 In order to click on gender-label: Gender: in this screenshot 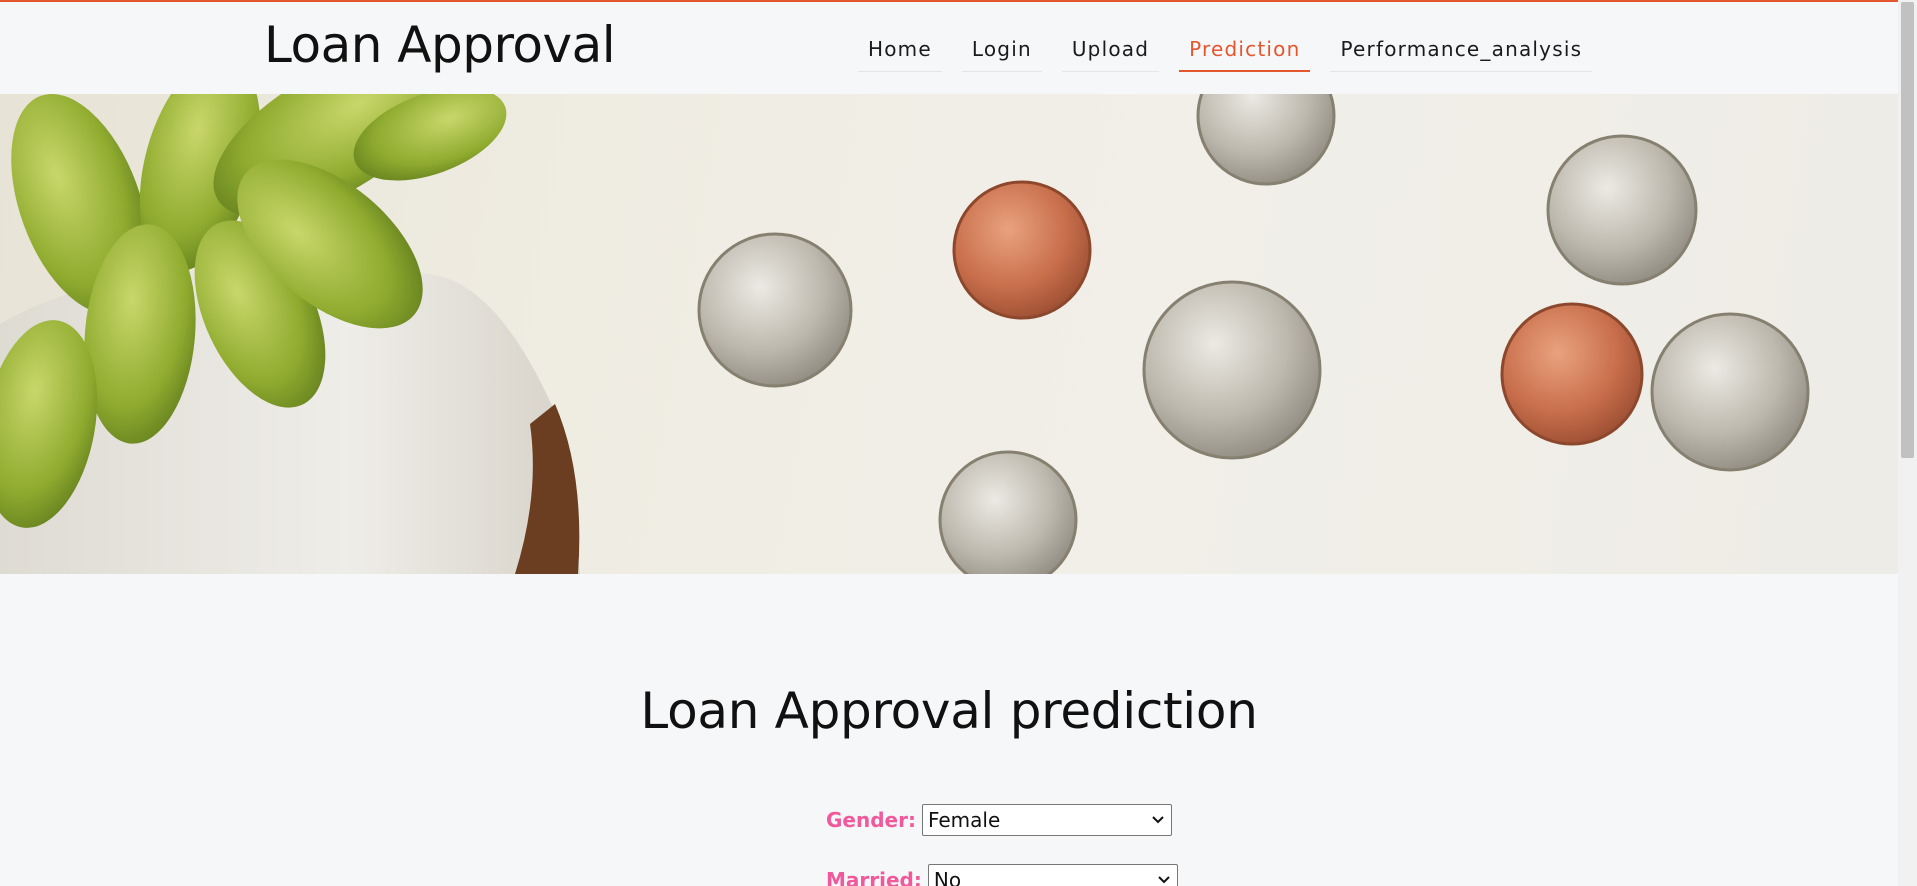, I will do `click(871, 820)`.